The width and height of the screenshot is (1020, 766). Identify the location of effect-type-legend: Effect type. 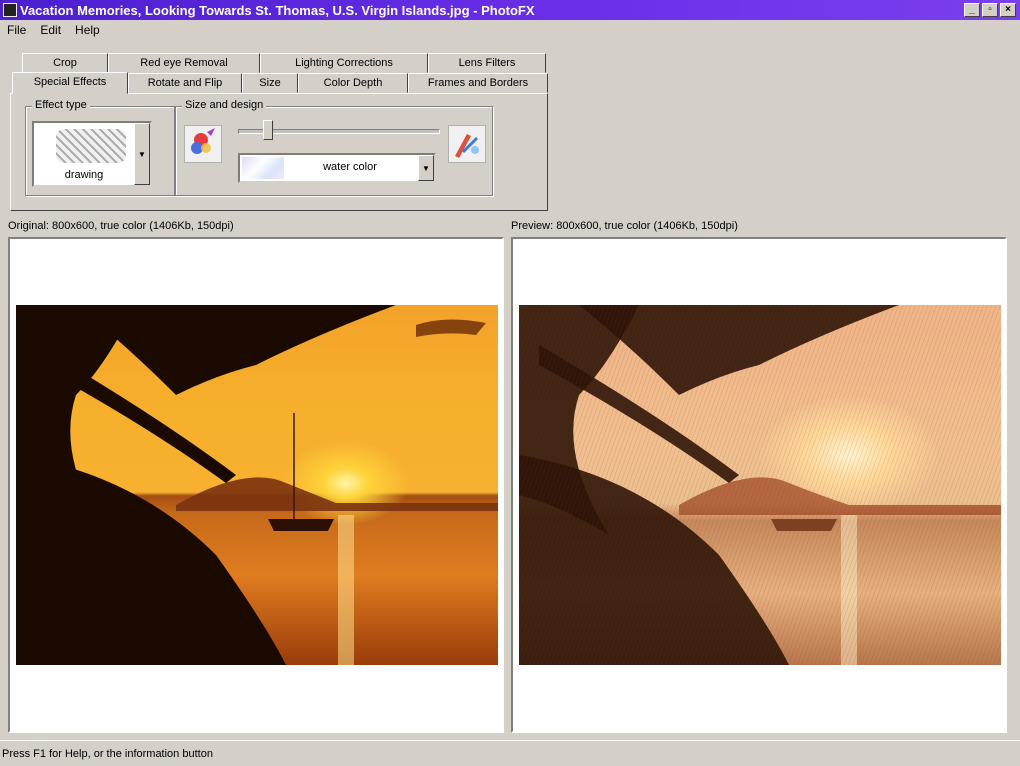
(61, 105).